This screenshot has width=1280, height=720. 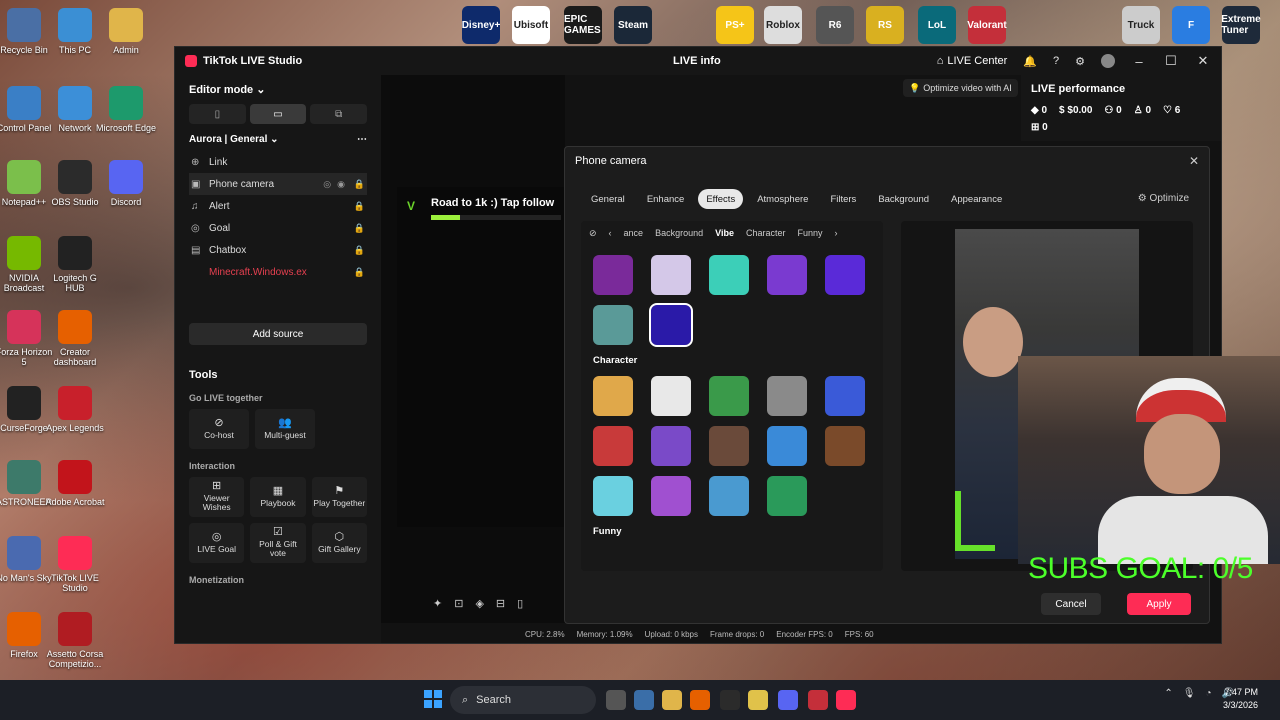 I want to click on top-app-icon: Disney+, so click(x=481, y=25).